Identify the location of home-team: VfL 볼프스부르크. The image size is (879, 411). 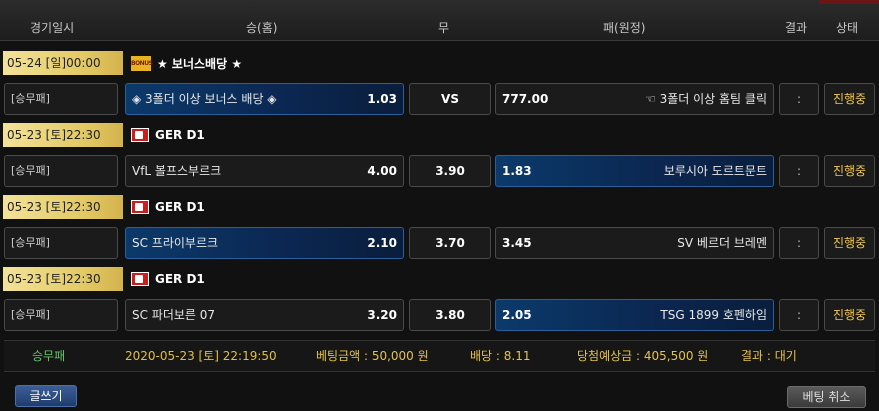
(177, 171).